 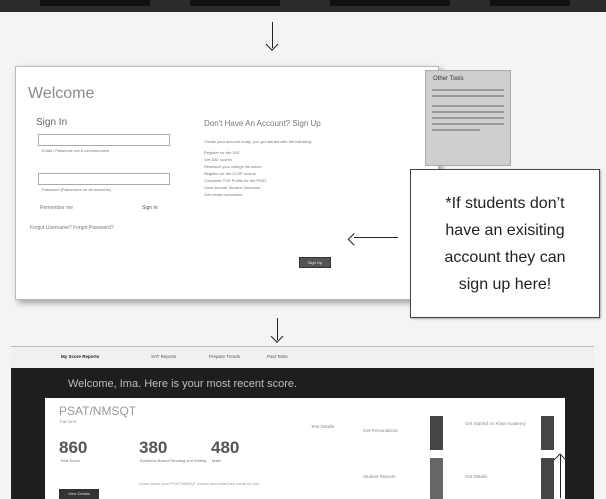 I want to click on cropped-top-strip, so click(x=303, y=6).